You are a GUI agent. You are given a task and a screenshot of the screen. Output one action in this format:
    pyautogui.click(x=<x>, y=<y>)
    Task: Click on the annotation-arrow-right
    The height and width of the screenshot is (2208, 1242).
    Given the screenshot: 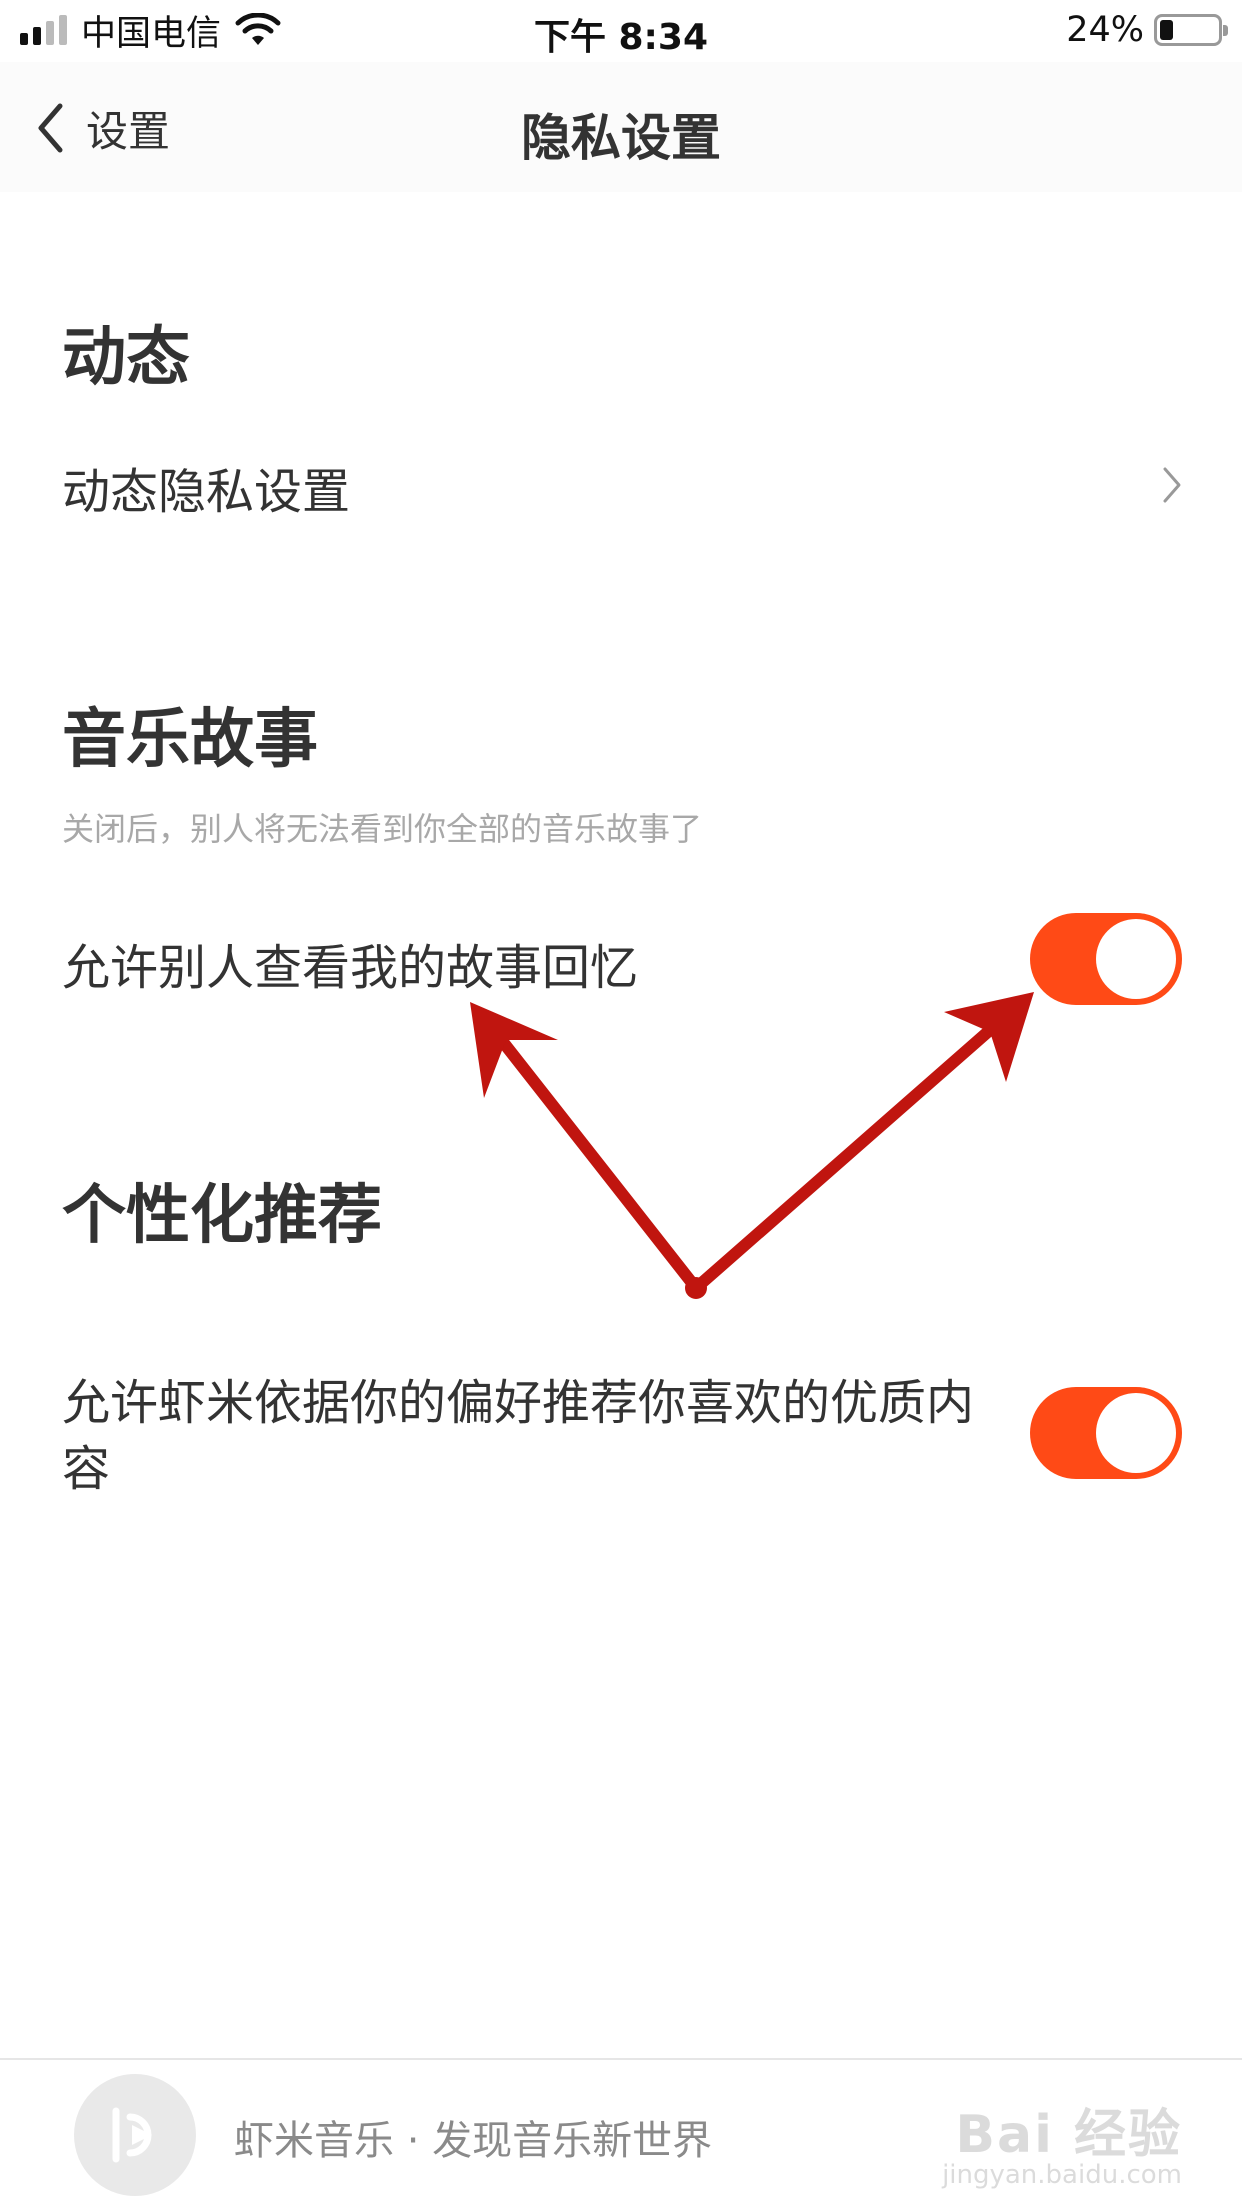 What is the action you would take?
    pyautogui.click(x=862, y=1143)
    